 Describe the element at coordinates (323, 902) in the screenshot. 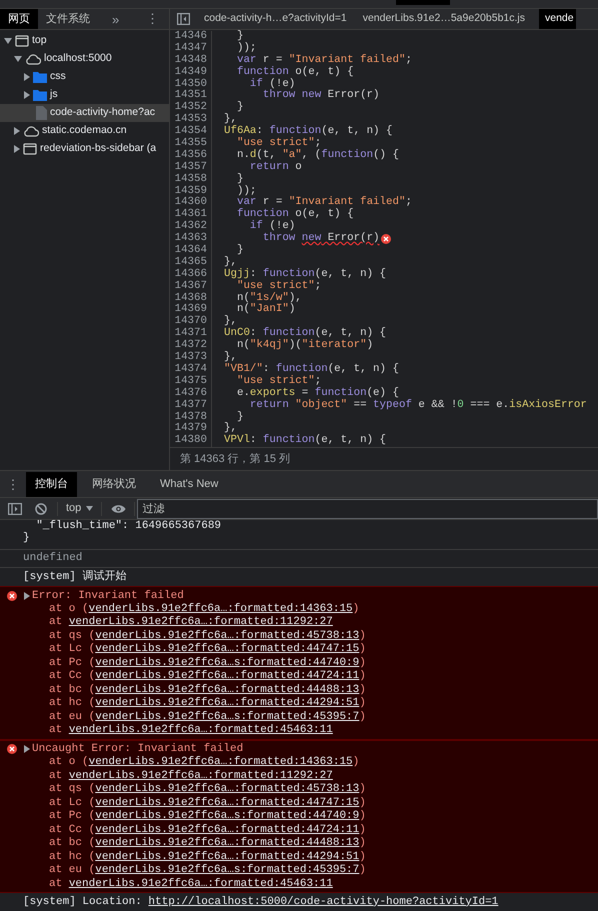

I see `source-link: http://localhost:5000/code-activity-home?activityId=1` at that location.